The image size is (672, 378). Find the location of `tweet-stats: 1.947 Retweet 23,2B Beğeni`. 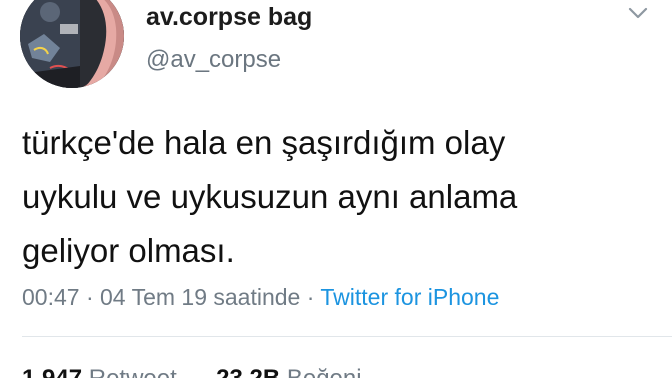

tweet-stats: 1.947 Retweet 23,2B Beğeni is located at coordinates (192, 371).